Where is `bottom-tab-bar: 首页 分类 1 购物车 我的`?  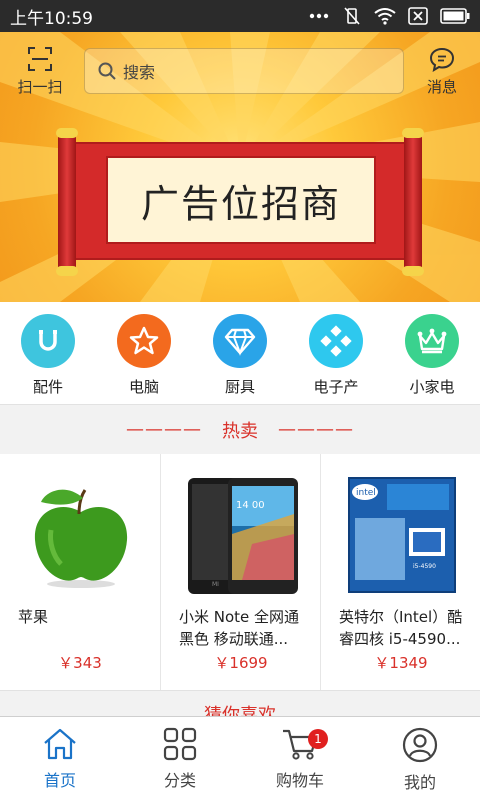
bottom-tab-bar: 首页 分类 1 购物车 我的 is located at coordinates (240, 758).